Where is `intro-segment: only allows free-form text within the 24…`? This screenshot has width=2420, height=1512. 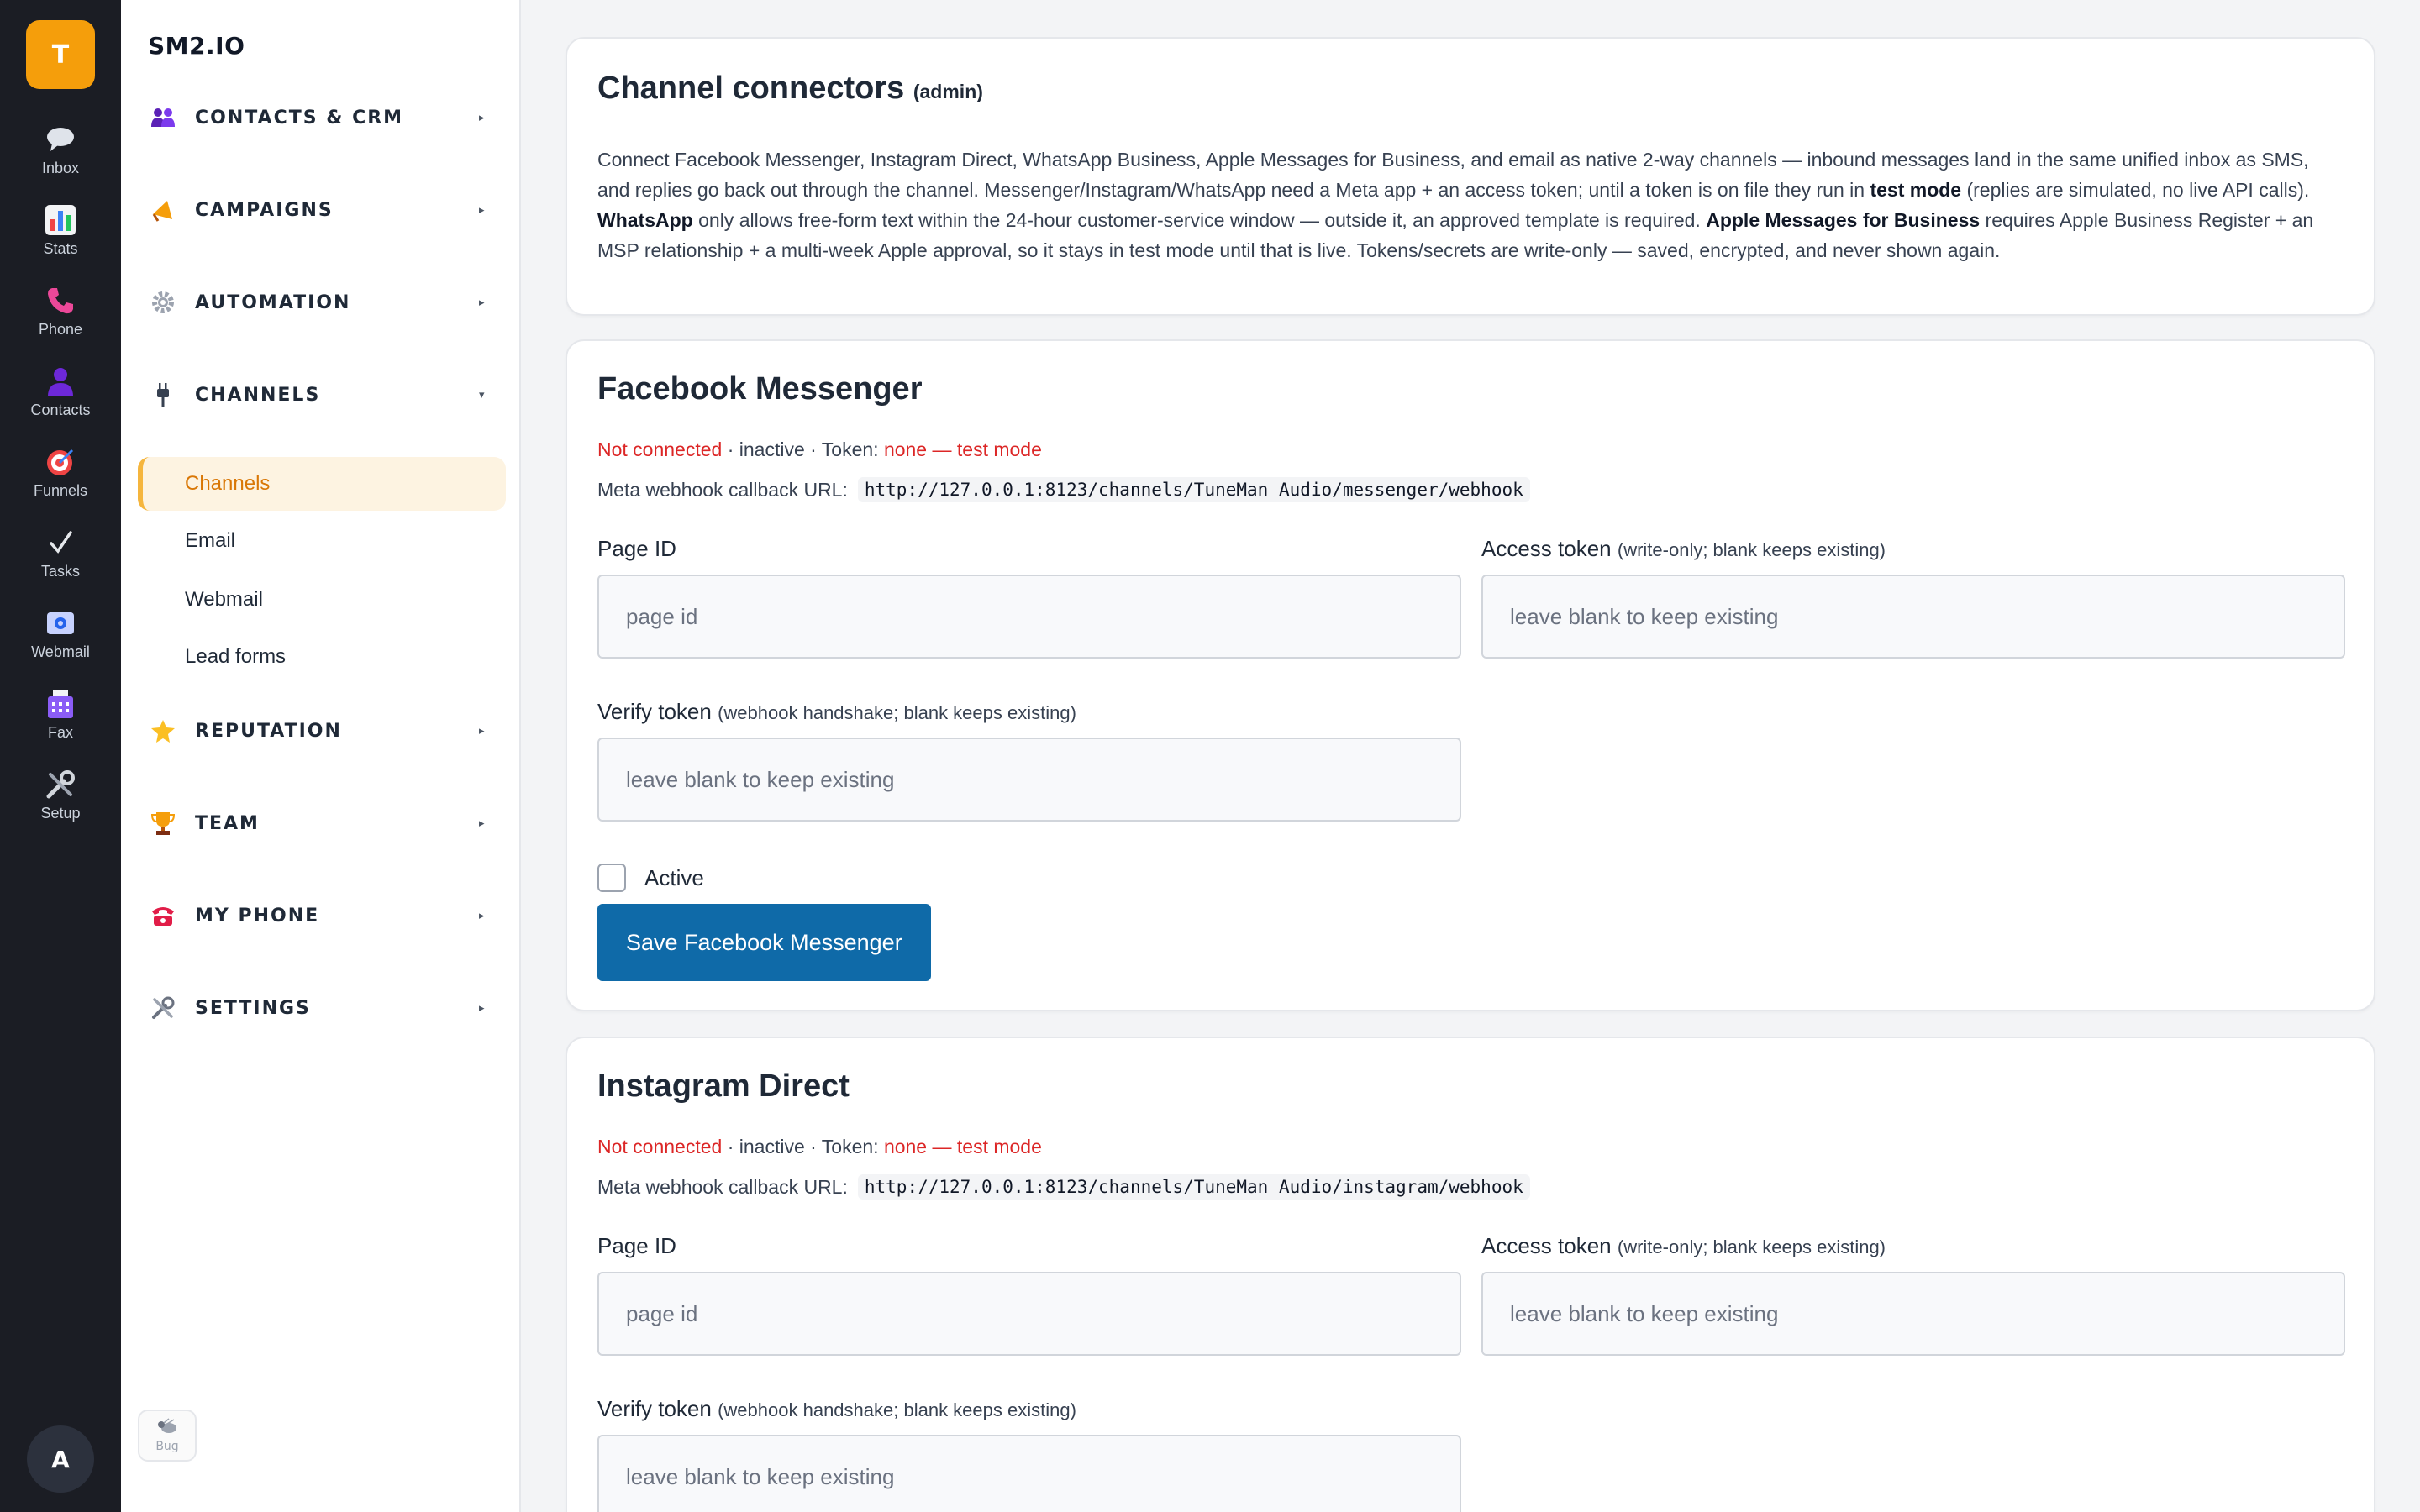
intro-segment: only allows free-form text within the 24… is located at coordinates (1199, 220).